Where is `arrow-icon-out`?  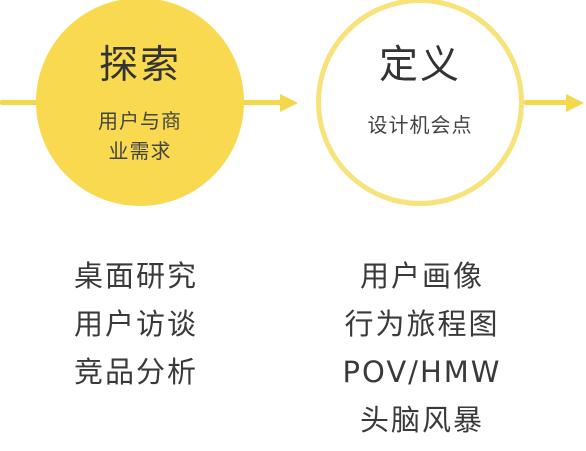 arrow-icon-out is located at coordinates (575, 103).